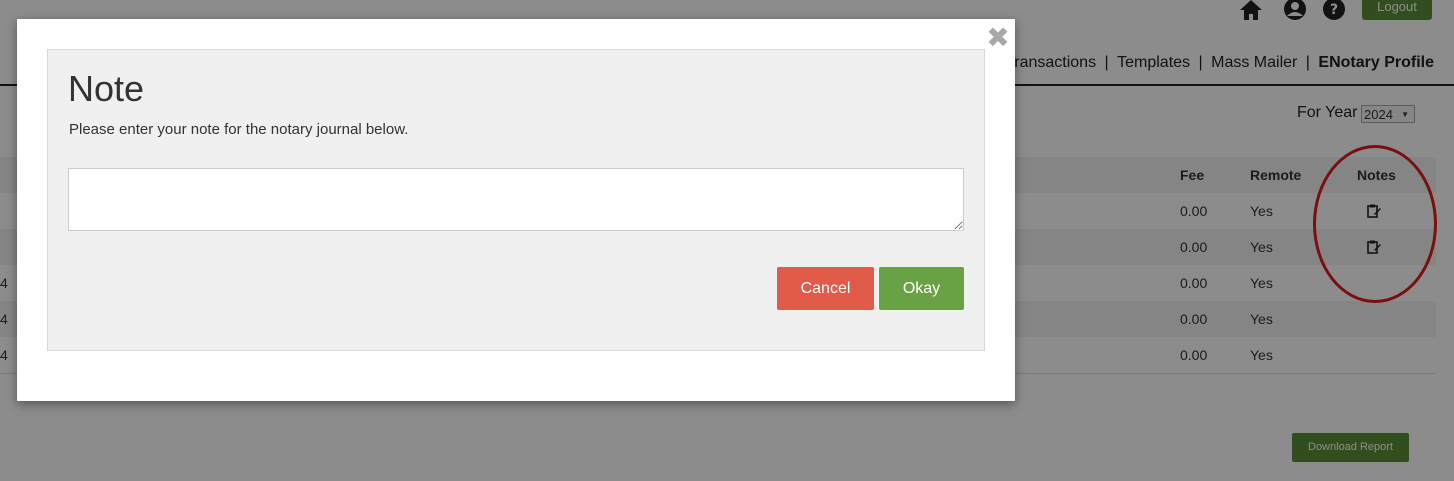  Describe the element at coordinates (998, 38) in the screenshot. I see `close-icon: ✖` at that location.